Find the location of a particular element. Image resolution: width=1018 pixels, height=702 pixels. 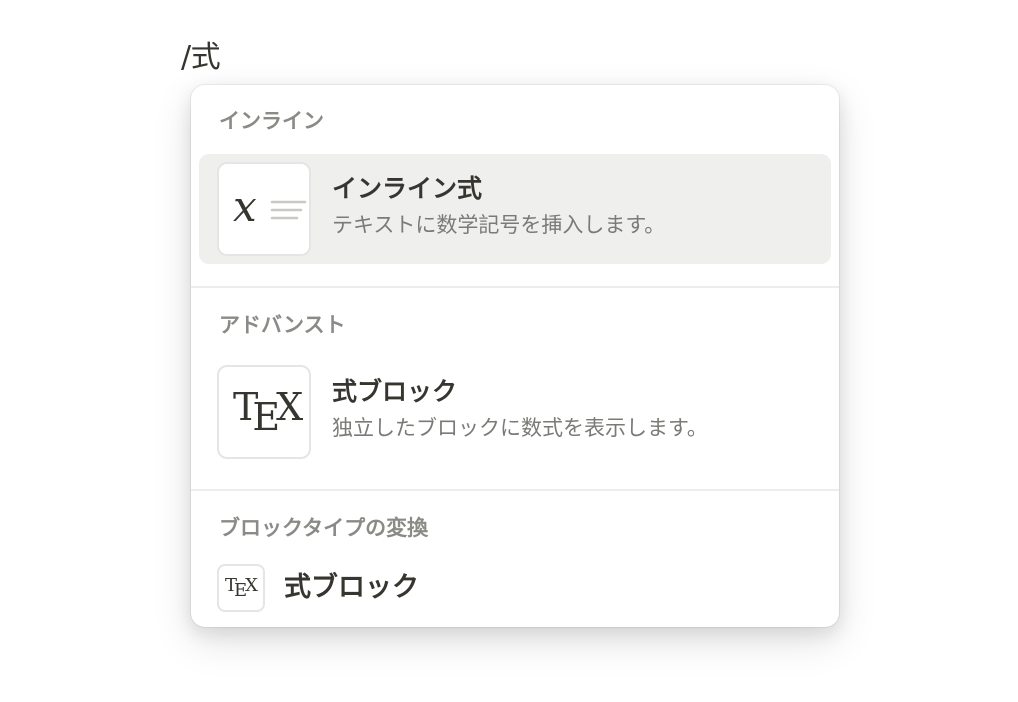

section-header-inline: インライン is located at coordinates (271, 121).